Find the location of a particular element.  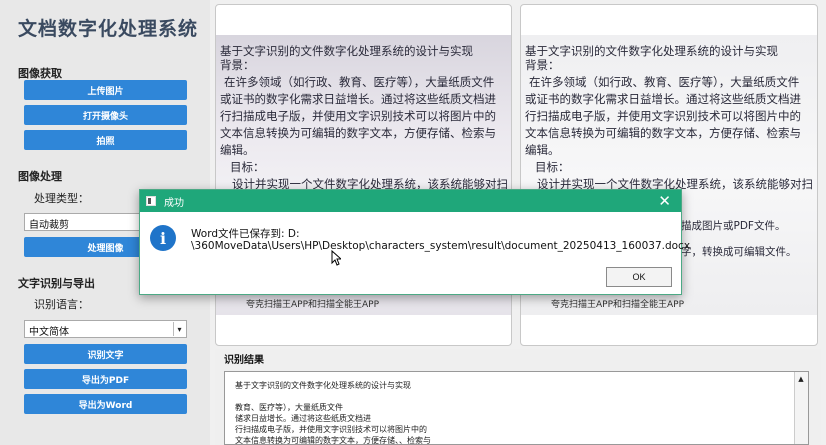

result-title: 识别结果 is located at coordinates (244, 360).